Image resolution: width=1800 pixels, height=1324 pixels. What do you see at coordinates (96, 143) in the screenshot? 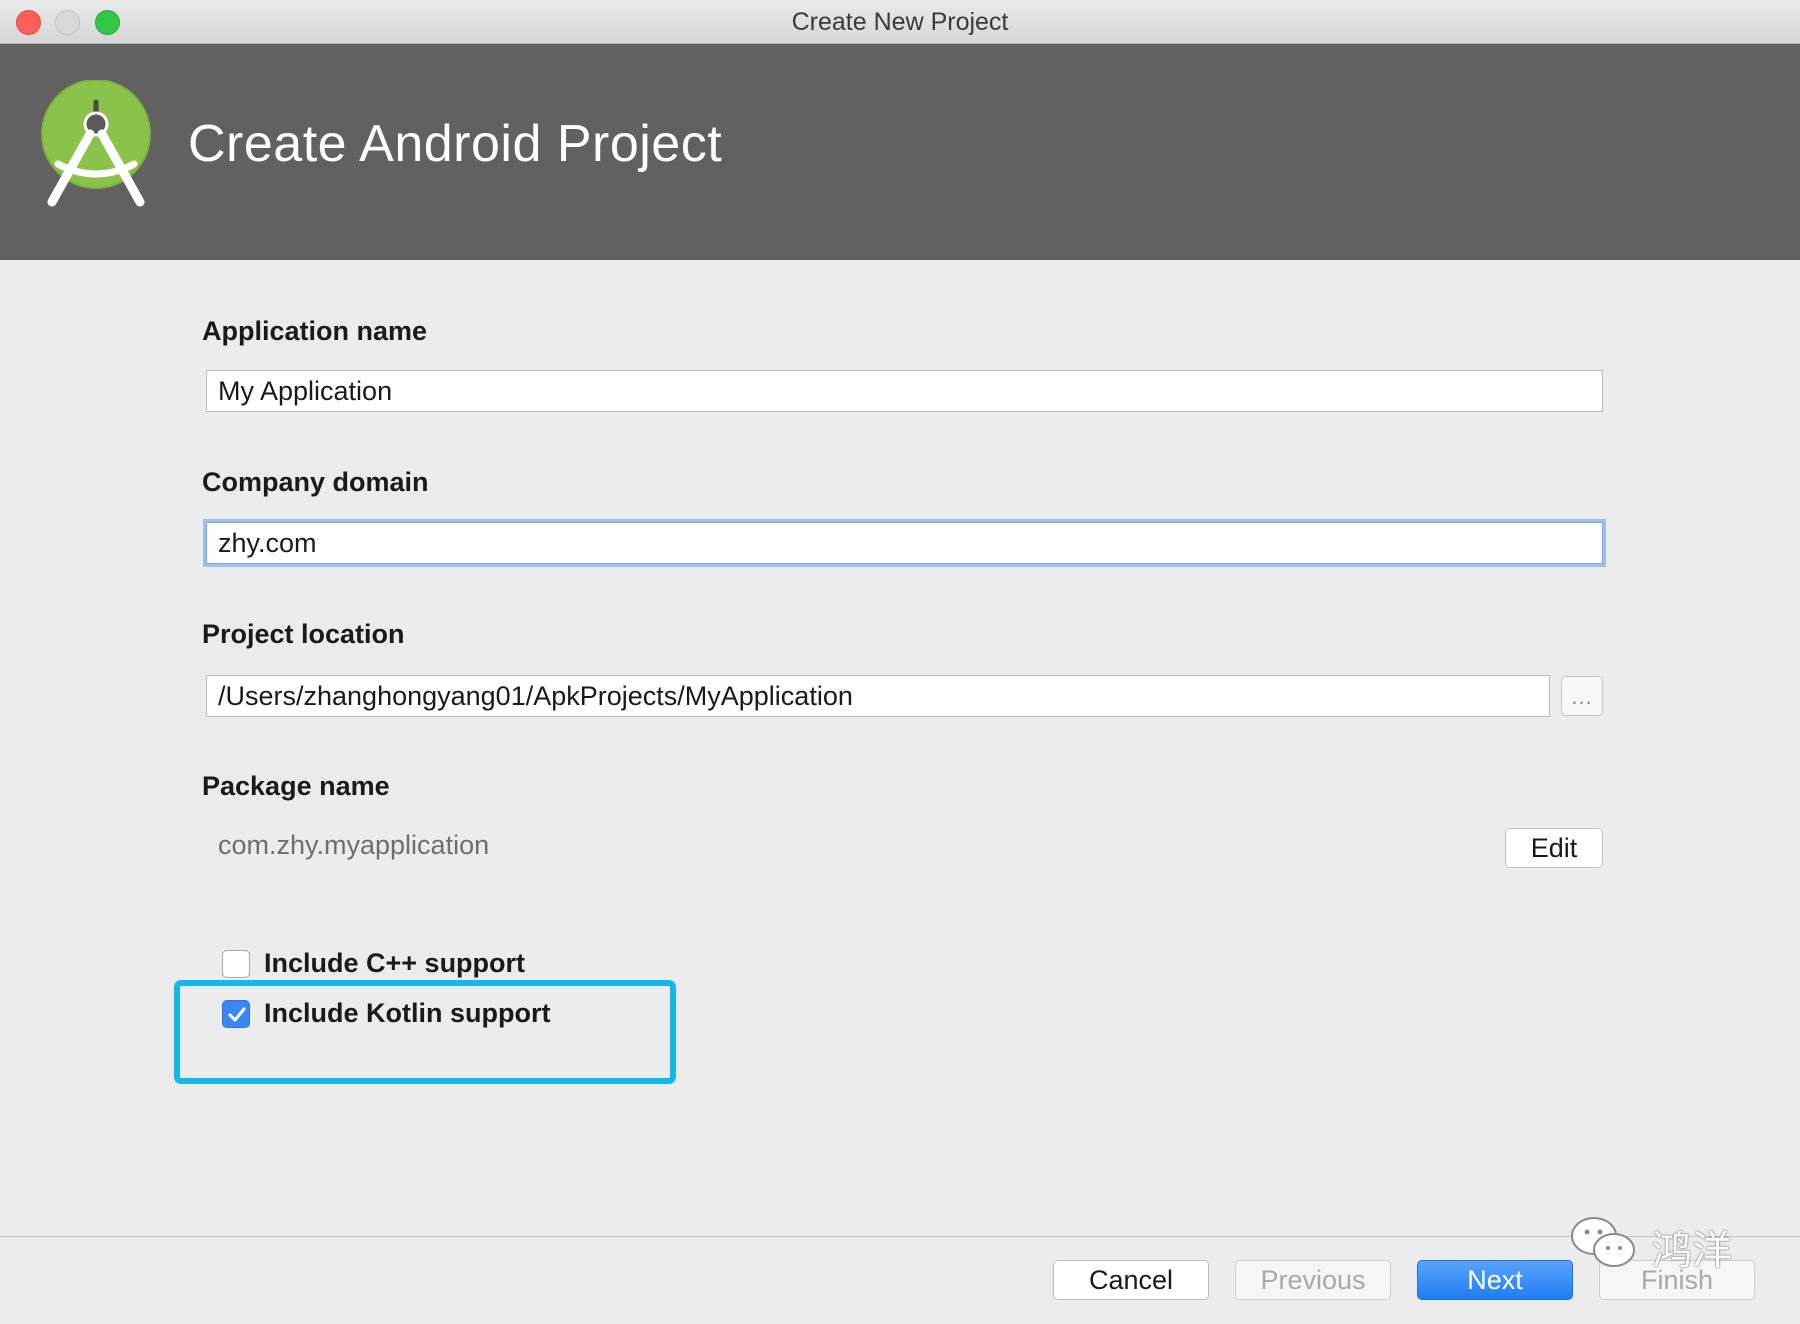
I see `android-studio-logo-icon` at bounding box center [96, 143].